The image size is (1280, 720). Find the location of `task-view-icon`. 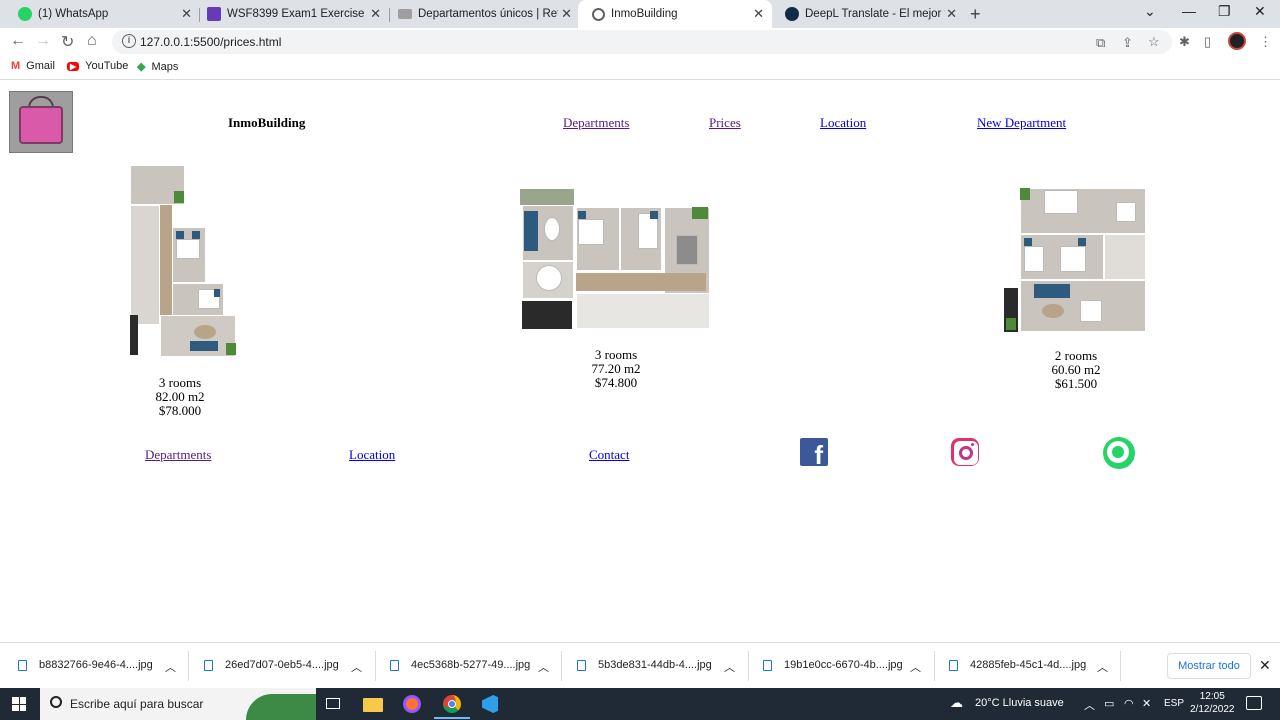

task-view-icon is located at coordinates (334, 704).